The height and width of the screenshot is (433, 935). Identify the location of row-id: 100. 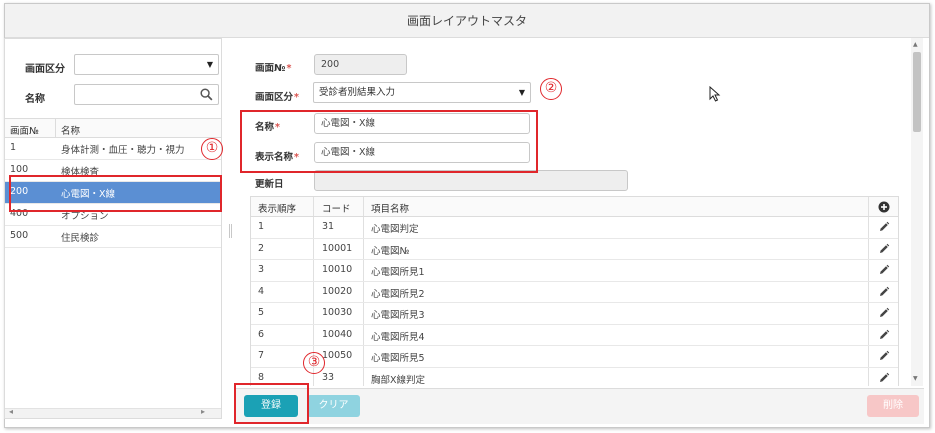
(19, 169).